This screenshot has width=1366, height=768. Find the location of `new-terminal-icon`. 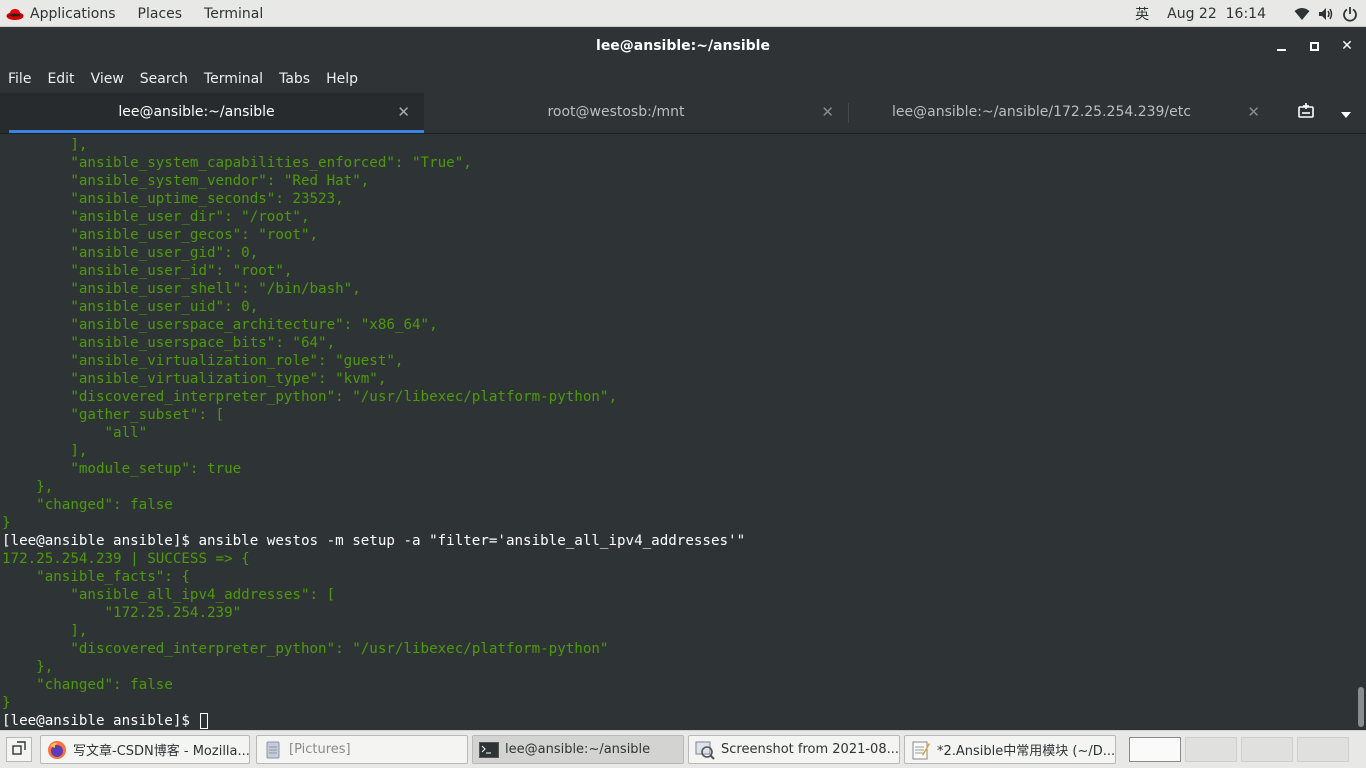

new-terminal-icon is located at coordinates (1306, 113).